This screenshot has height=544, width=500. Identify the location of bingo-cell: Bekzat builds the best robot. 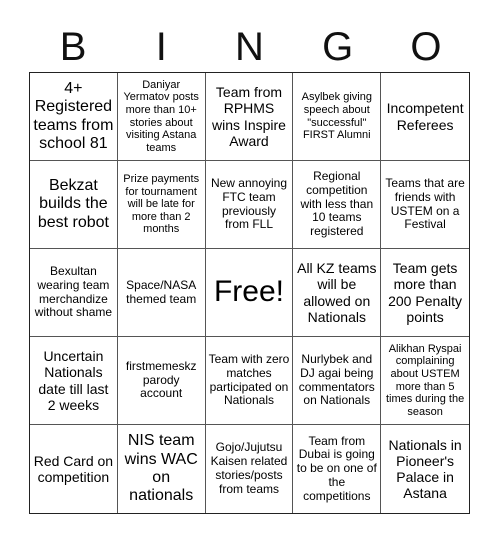
(74, 205).